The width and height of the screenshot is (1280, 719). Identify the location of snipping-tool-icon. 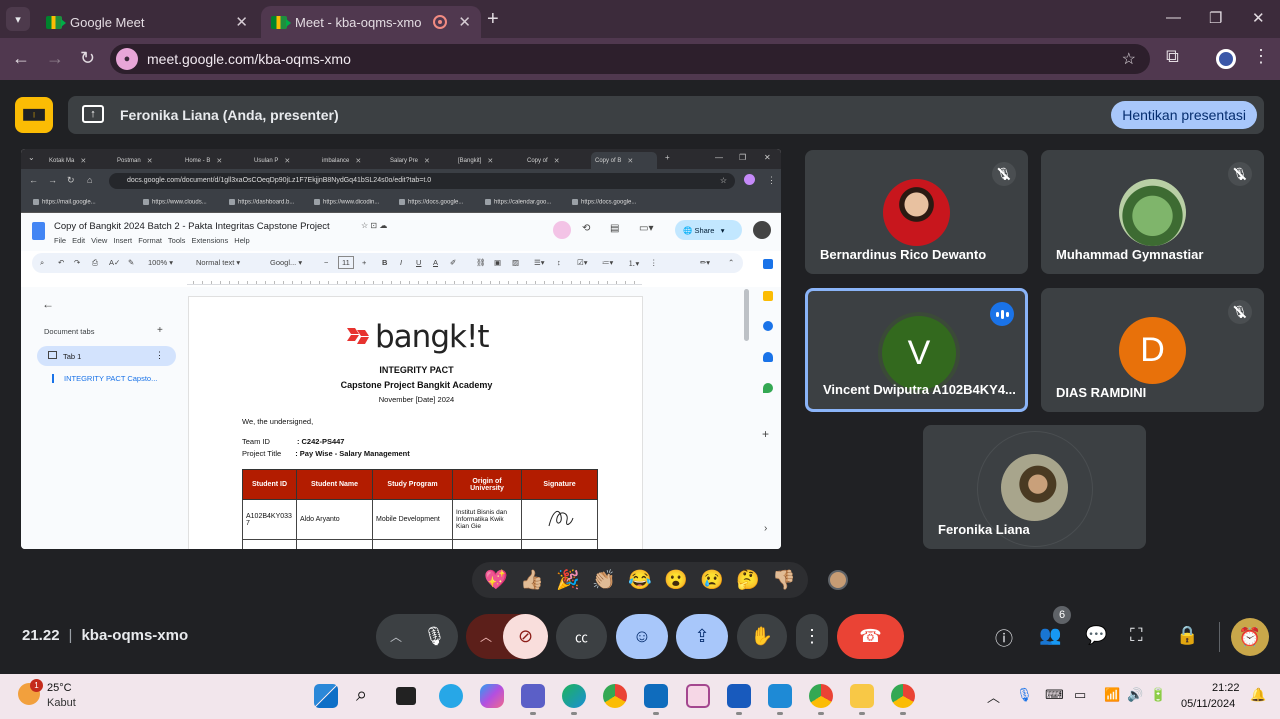
(698, 696).